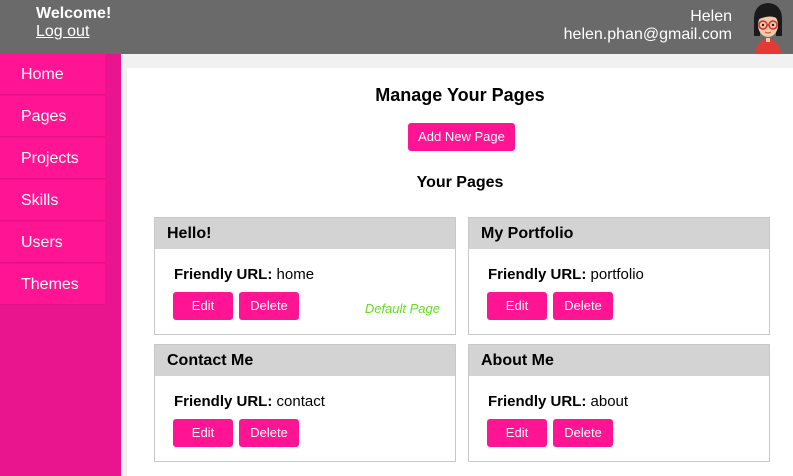 The height and width of the screenshot is (476, 793). What do you see at coordinates (300, 401) in the screenshot?
I see `friendly-url-value: contact` at bounding box center [300, 401].